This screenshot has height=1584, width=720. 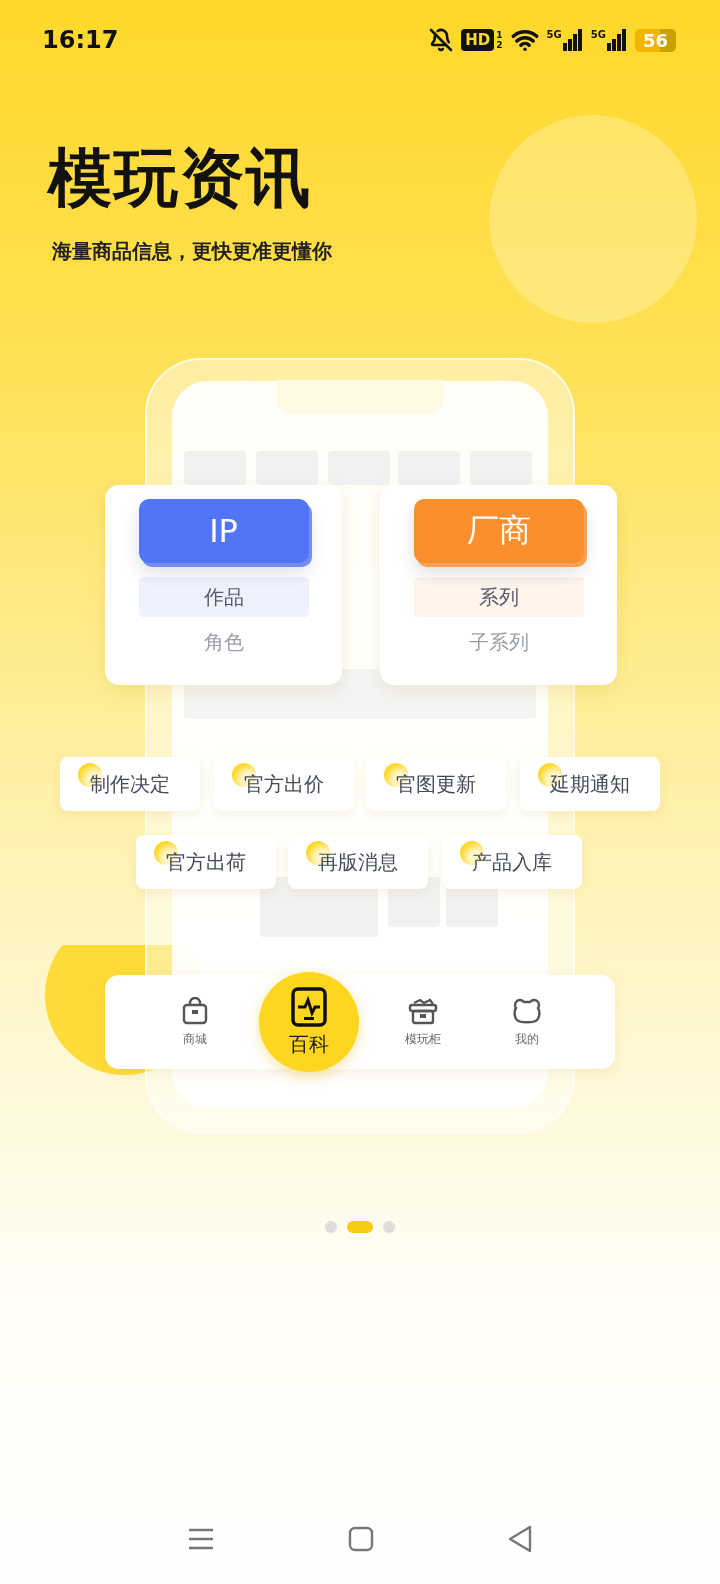 What do you see at coordinates (499, 45) in the screenshot?
I see `sim-number: 2` at bounding box center [499, 45].